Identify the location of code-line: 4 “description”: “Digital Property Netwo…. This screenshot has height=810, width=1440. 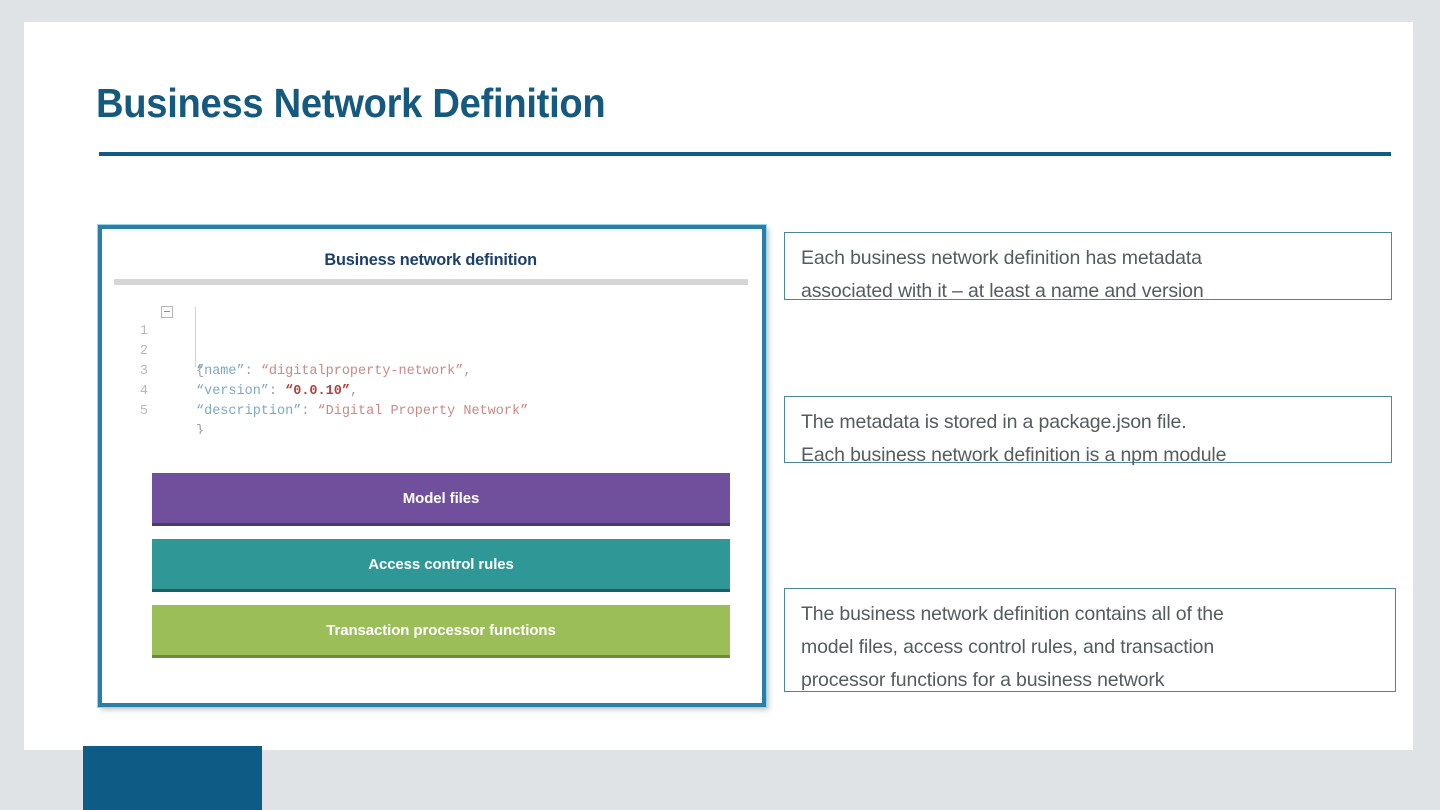
(431, 390).